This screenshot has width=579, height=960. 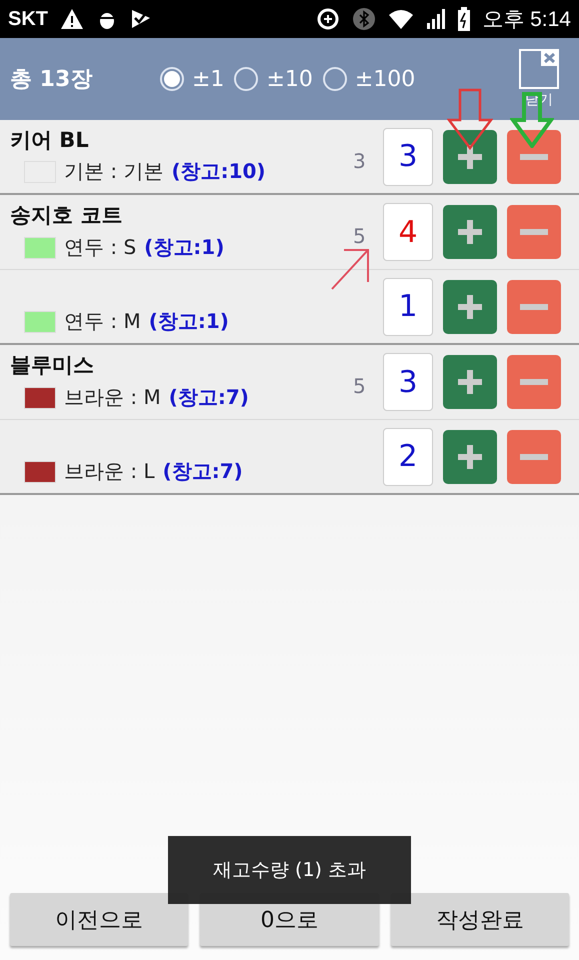 What do you see at coordinates (408, 457) in the screenshot?
I see `quantity-field: 2` at bounding box center [408, 457].